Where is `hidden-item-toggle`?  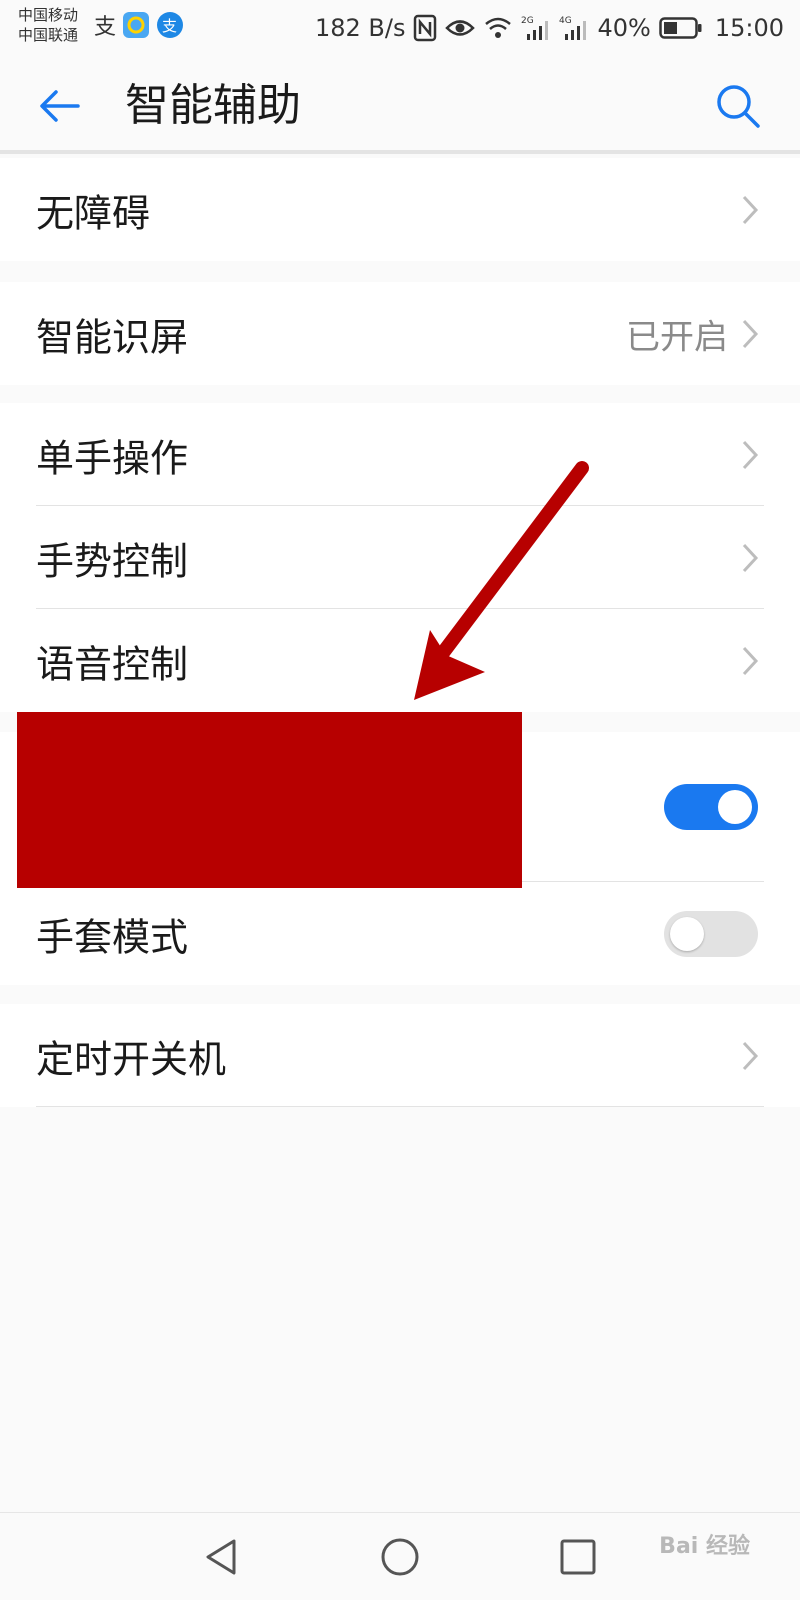
hidden-item-toggle is located at coordinates (711, 807).